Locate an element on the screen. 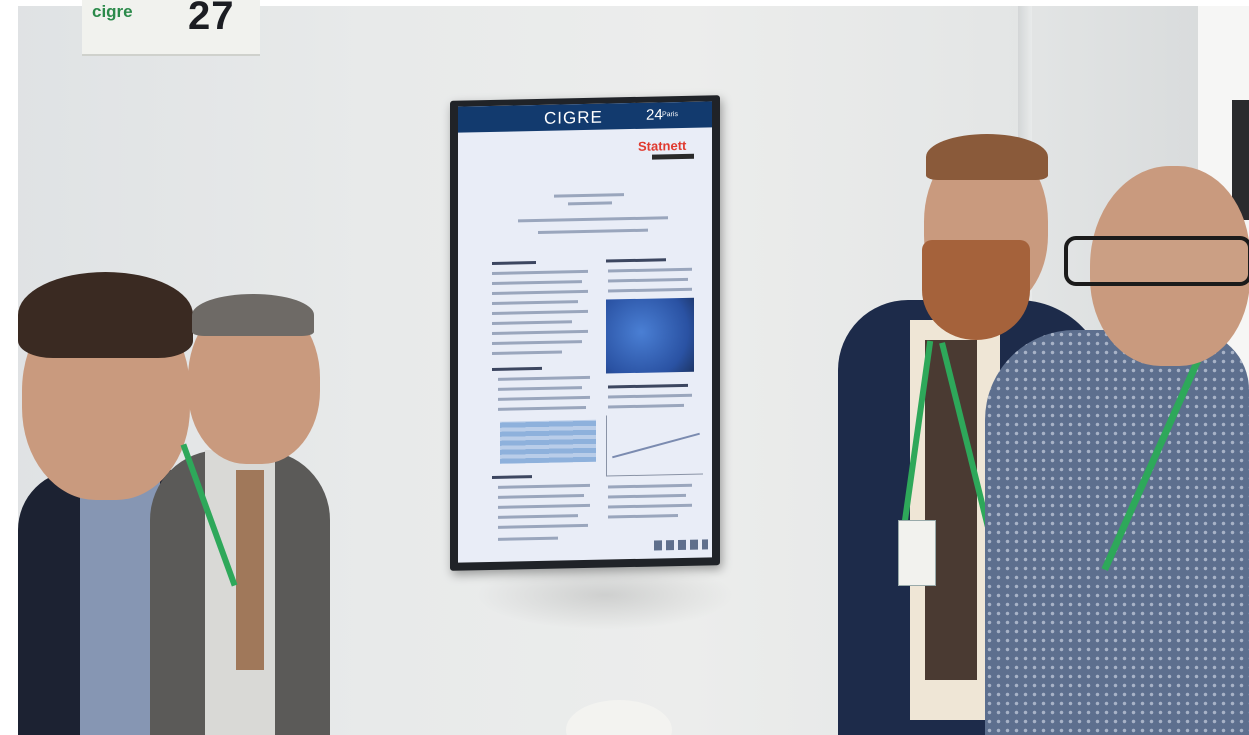 Image resolution: width=1249 pixels, height=735 pixels. person-2-hair is located at coordinates (253, 315).